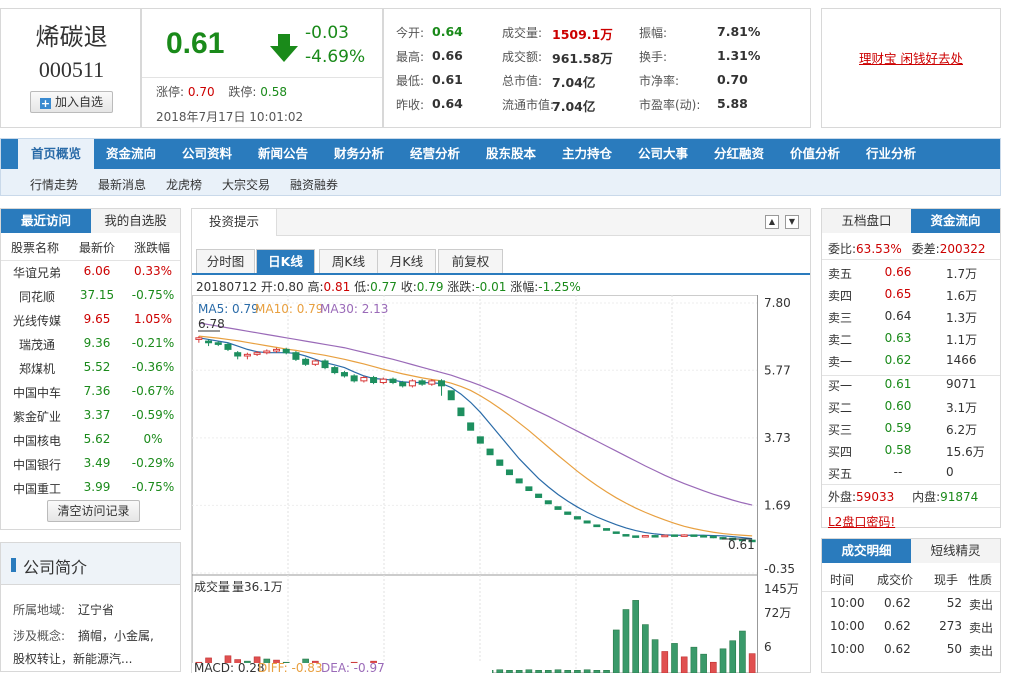 The width and height of the screenshot is (1023, 673). Describe the element at coordinates (911, 57) in the screenshot. I see `ad-link: 理财宝 闲钱好去处` at that location.